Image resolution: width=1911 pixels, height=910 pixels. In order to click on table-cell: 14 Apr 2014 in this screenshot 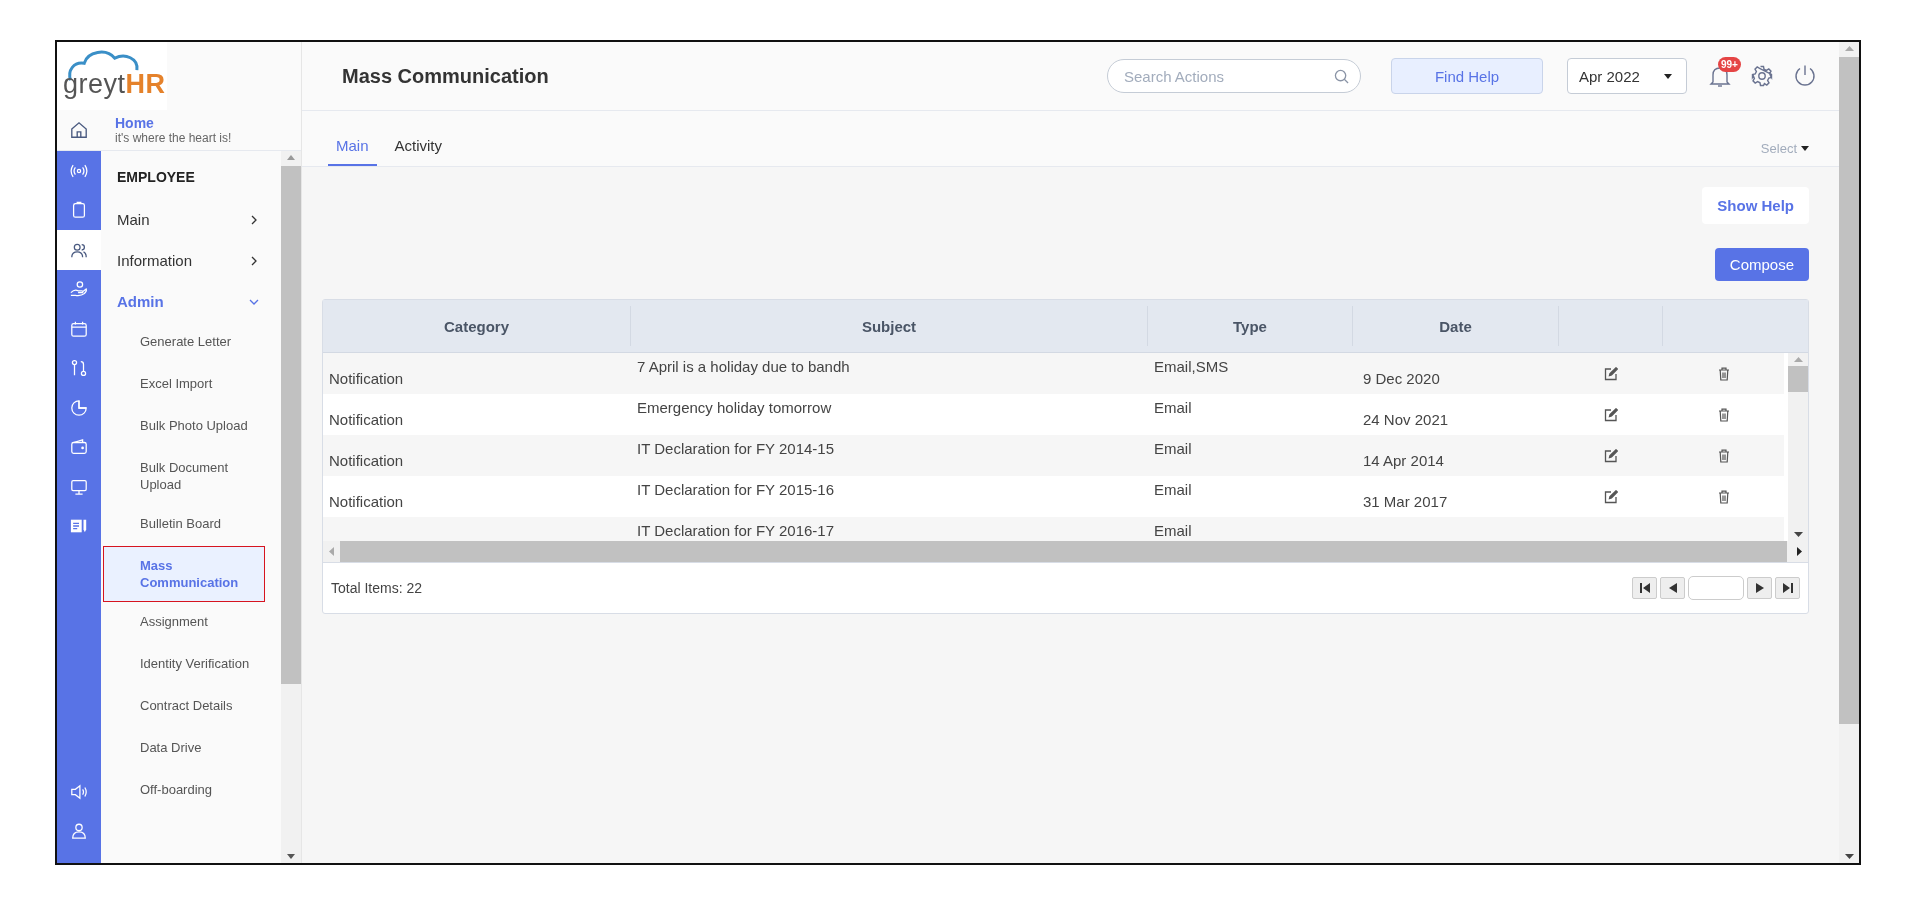, I will do `click(1403, 460)`.